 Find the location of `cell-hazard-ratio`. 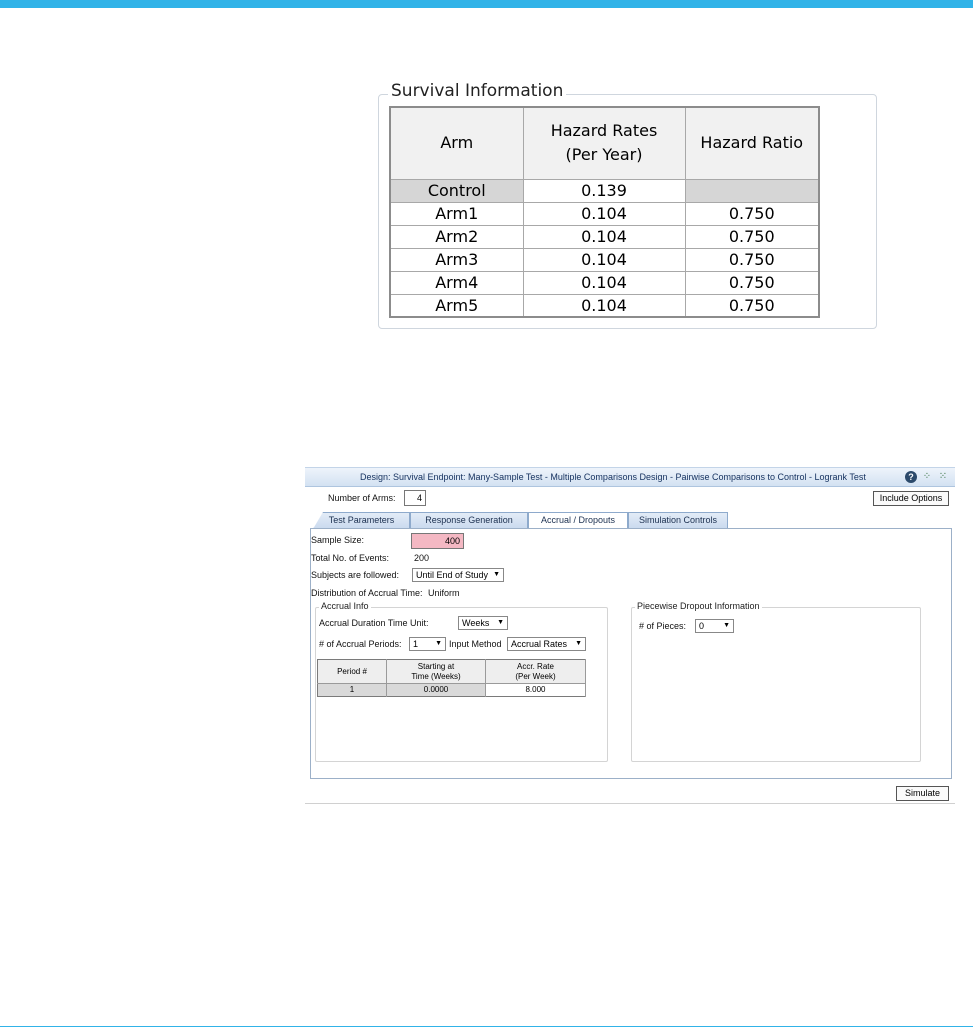

cell-hazard-ratio is located at coordinates (752, 191).